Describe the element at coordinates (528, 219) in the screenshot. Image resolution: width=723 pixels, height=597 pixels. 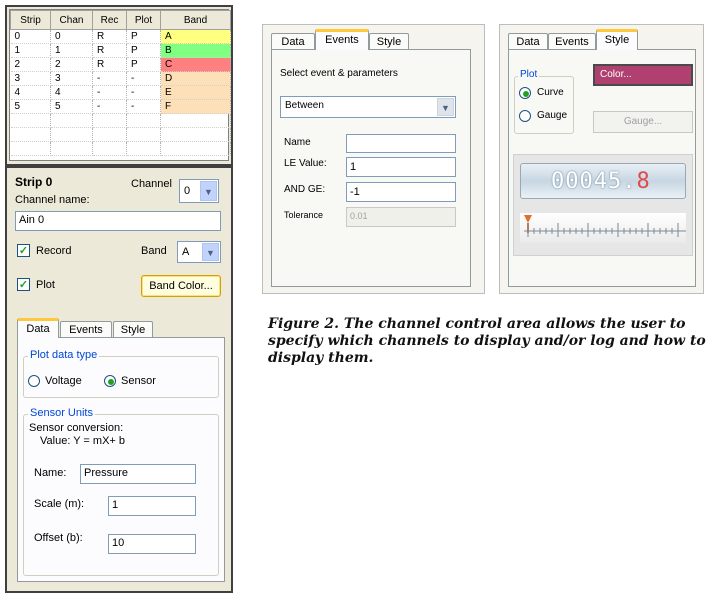
I see `pointer-icon` at that location.